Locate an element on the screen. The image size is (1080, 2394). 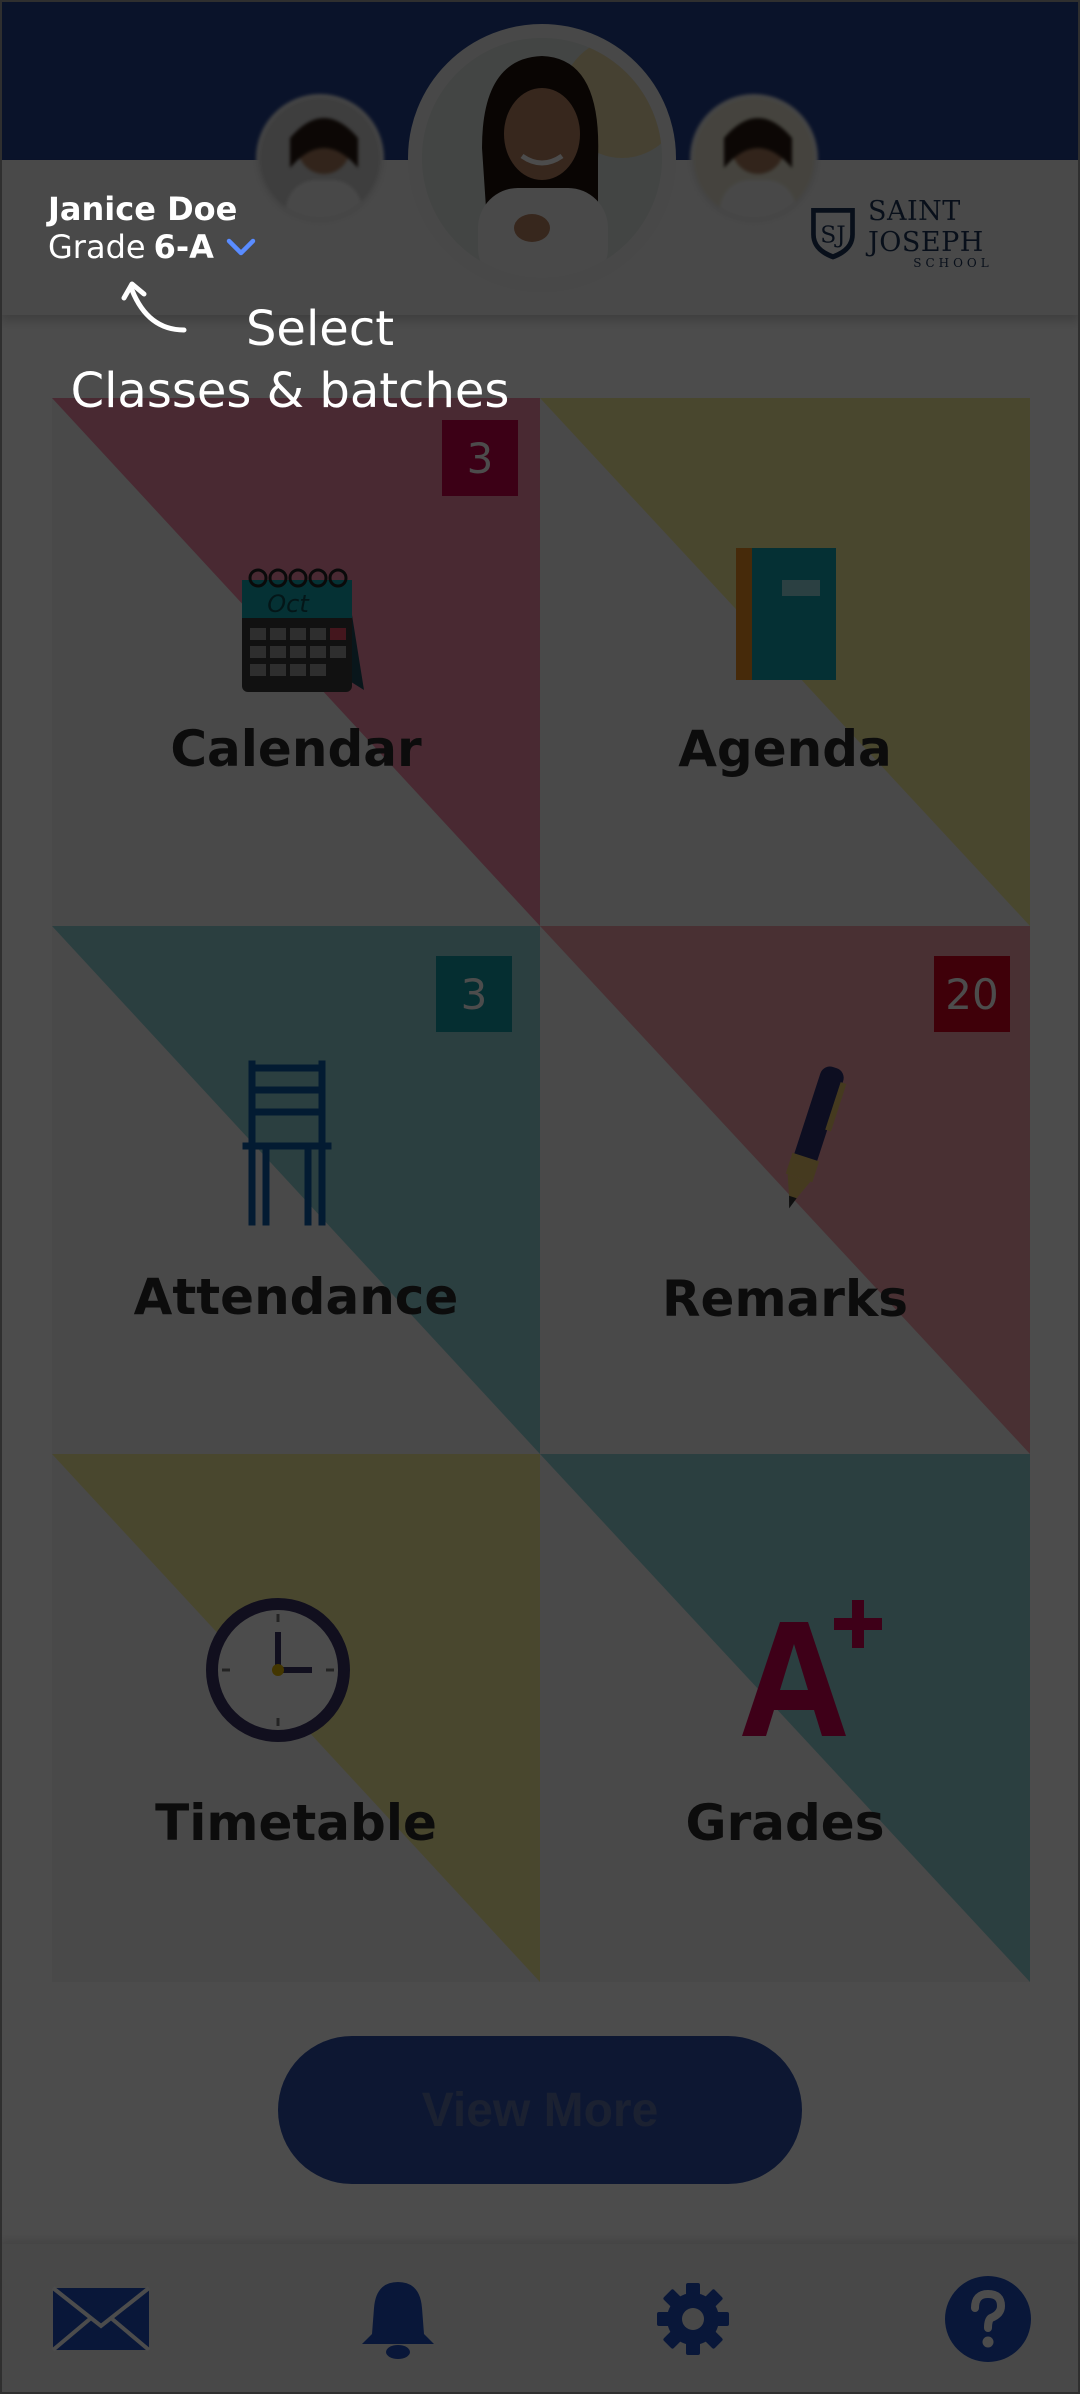
calendar-icon: Oct is located at coordinates (303, 630).